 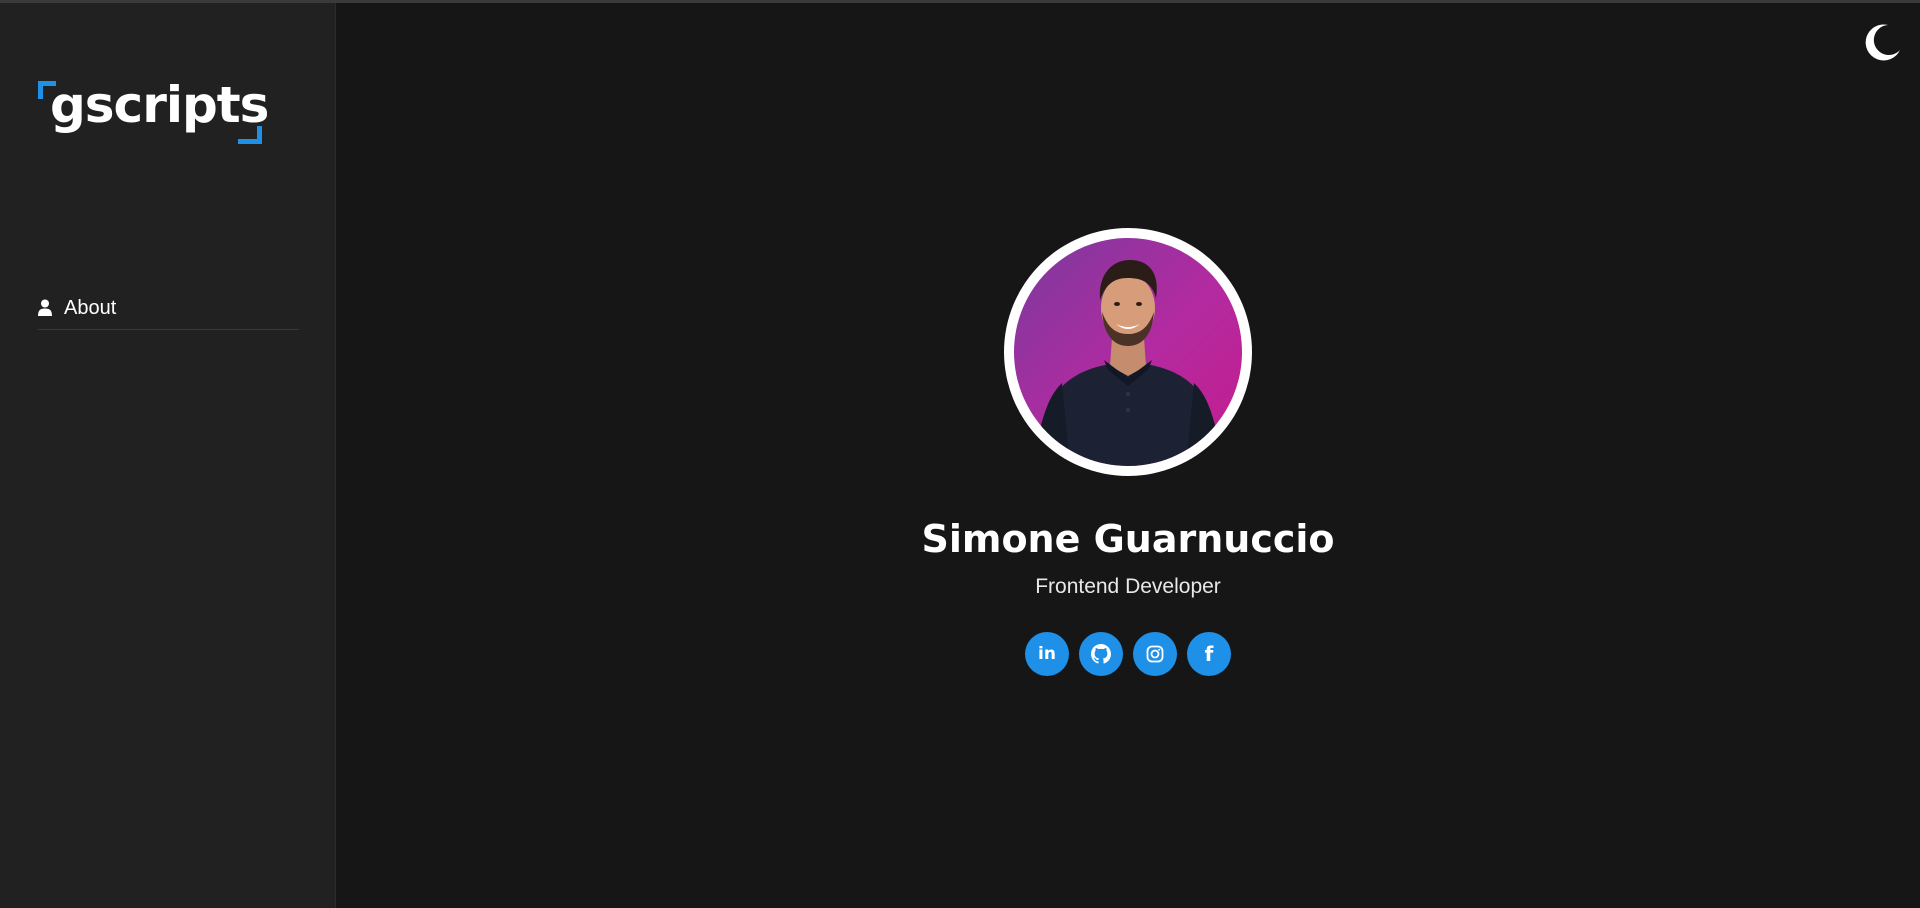 I want to click on avatar, so click(x=1128, y=352).